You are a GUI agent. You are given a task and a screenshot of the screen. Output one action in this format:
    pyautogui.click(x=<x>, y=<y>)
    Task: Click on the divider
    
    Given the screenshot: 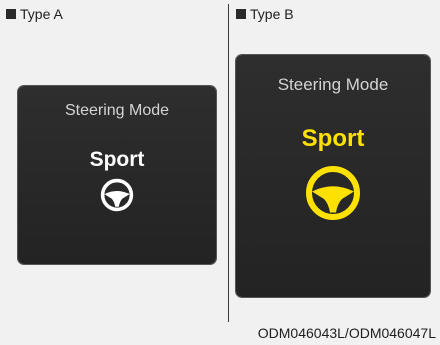 What is the action you would take?
    pyautogui.click(x=228, y=163)
    